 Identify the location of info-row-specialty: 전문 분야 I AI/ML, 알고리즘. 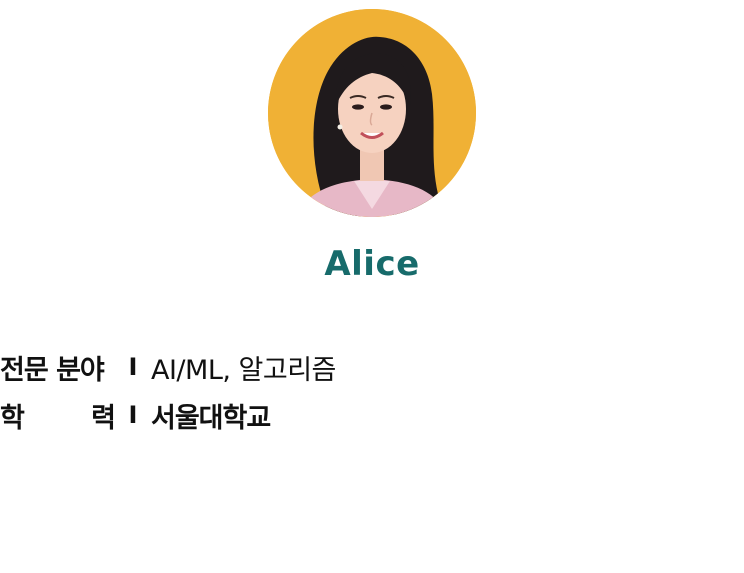
(168, 367).